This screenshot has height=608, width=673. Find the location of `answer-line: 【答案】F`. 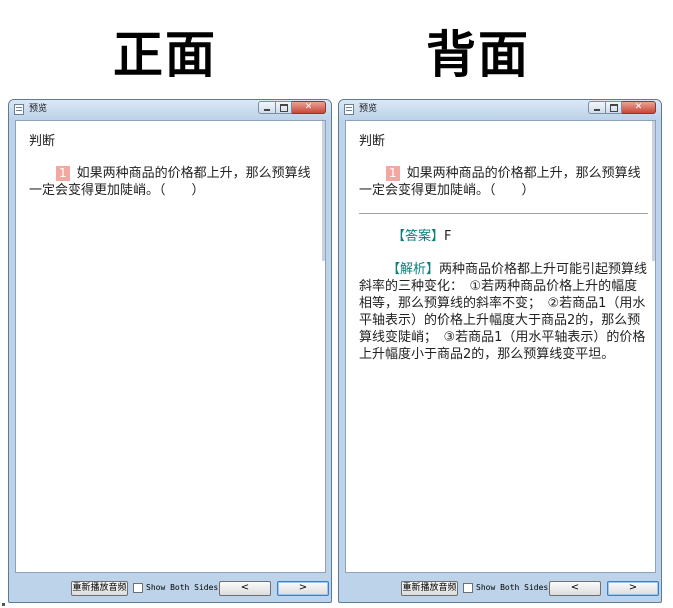

answer-line: 【答案】F is located at coordinates (422, 236).